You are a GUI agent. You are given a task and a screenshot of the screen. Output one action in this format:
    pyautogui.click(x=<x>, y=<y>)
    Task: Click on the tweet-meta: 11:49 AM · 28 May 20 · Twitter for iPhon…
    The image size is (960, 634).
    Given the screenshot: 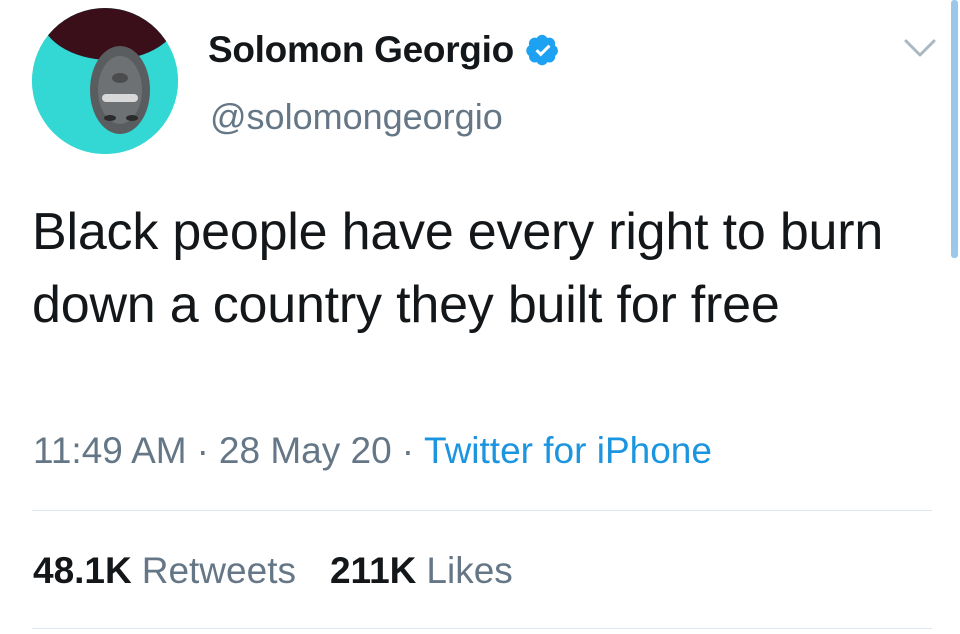 What is the action you would take?
    pyautogui.click(x=372, y=451)
    